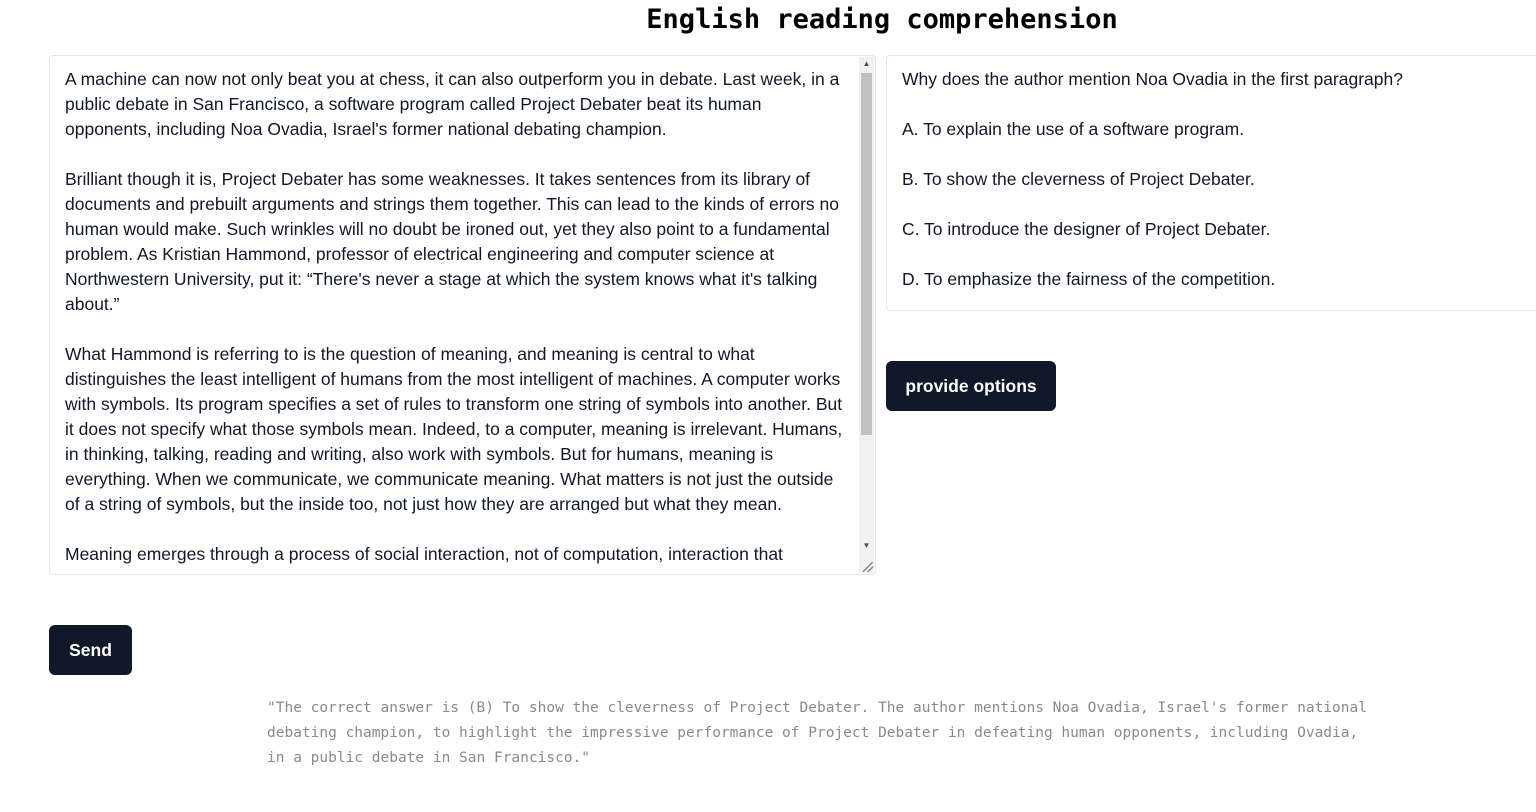  Describe the element at coordinates (90, 650) in the screenshot. I see `send-button: Send` at that location.